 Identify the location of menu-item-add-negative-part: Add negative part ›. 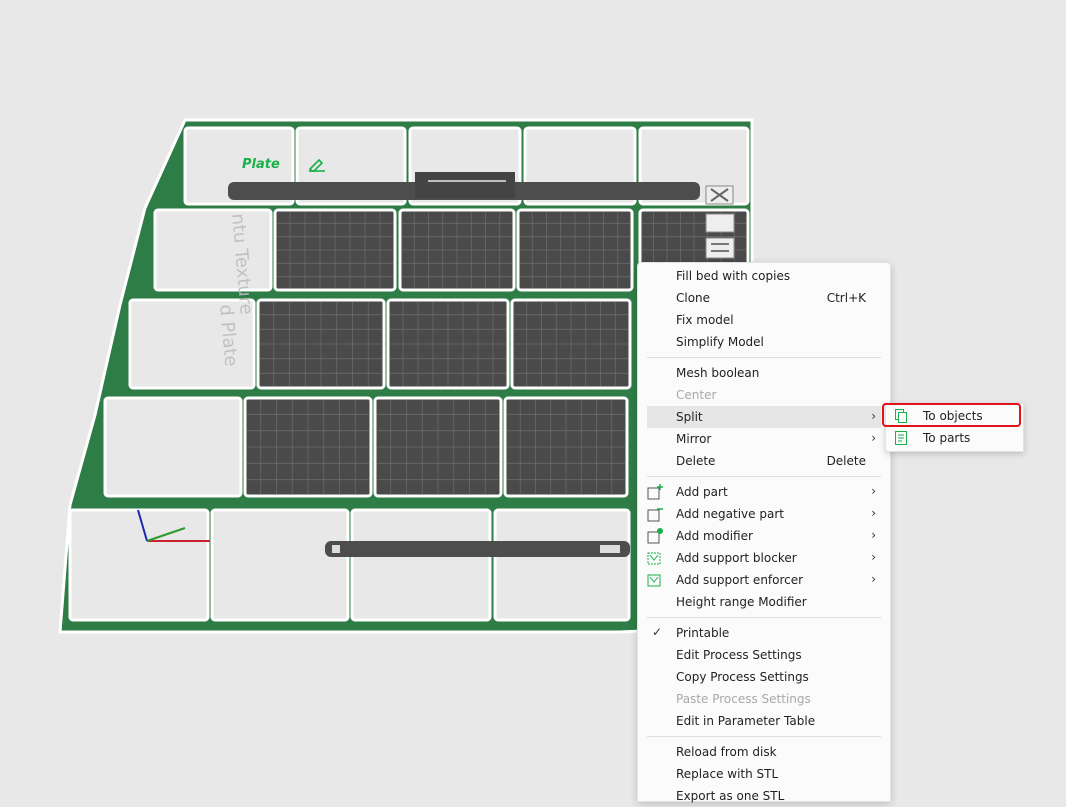
(764, 514).